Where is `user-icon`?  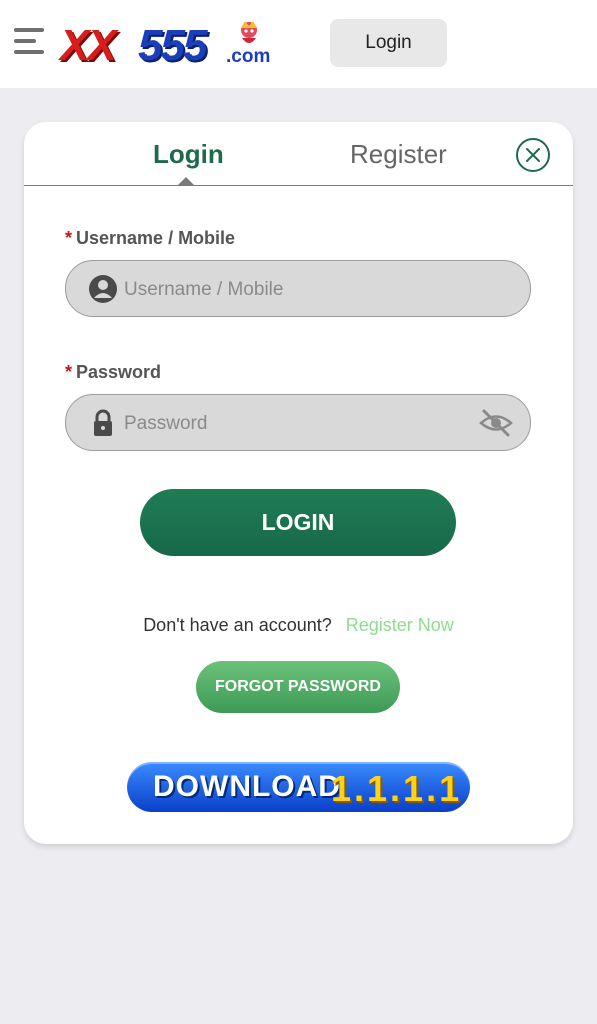
user-icon is located at coordinates (103, 289).